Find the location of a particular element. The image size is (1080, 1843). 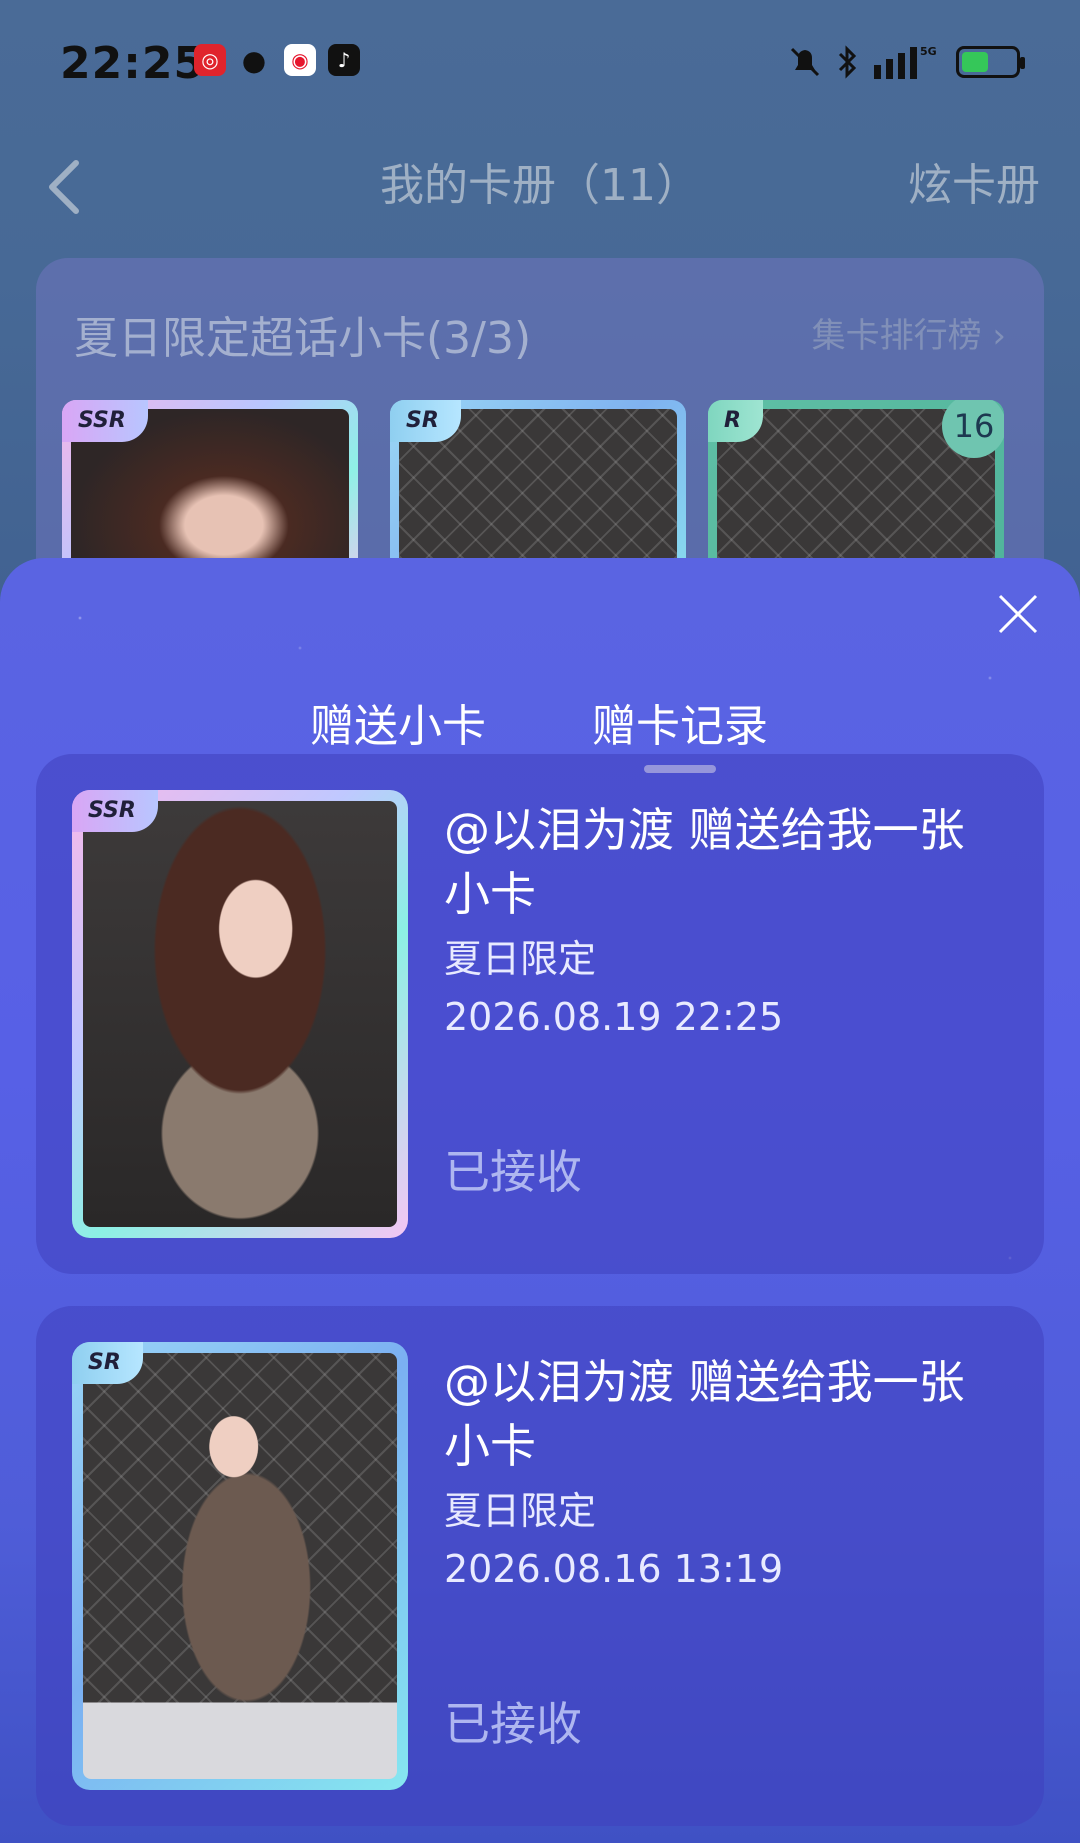

signal-icon: 5G is located at coordinates (905, 62).